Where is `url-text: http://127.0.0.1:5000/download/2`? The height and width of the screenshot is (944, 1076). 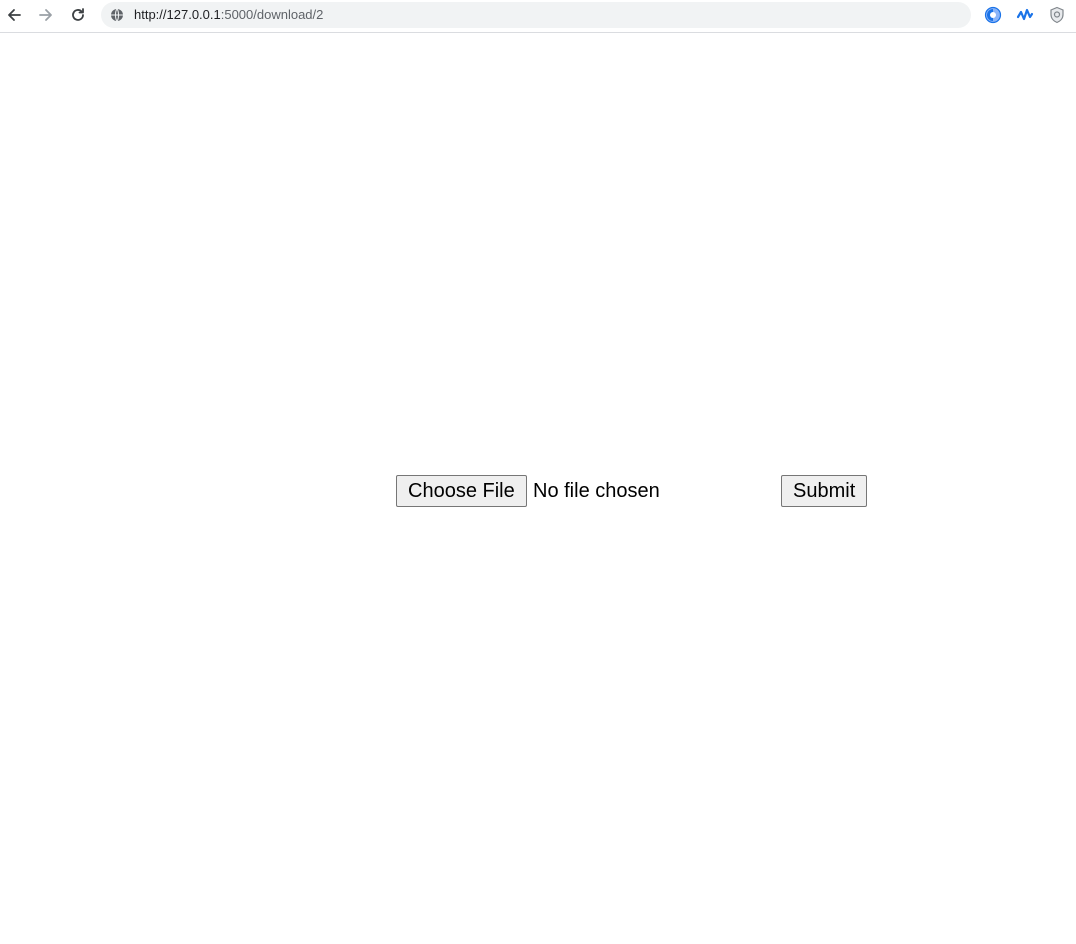 url-text: http://127.0.0.1:5000/download/2 is located at coordinates (228, 15).